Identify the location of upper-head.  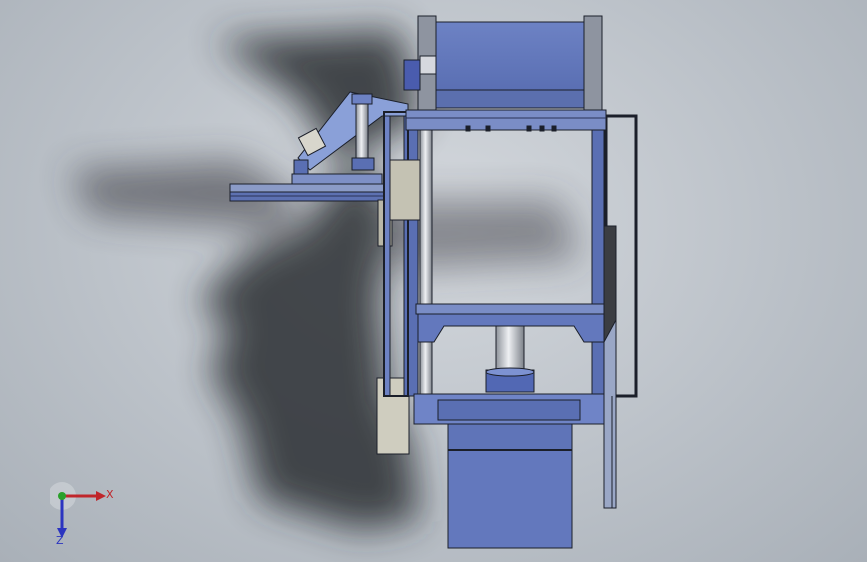
(505, 73).